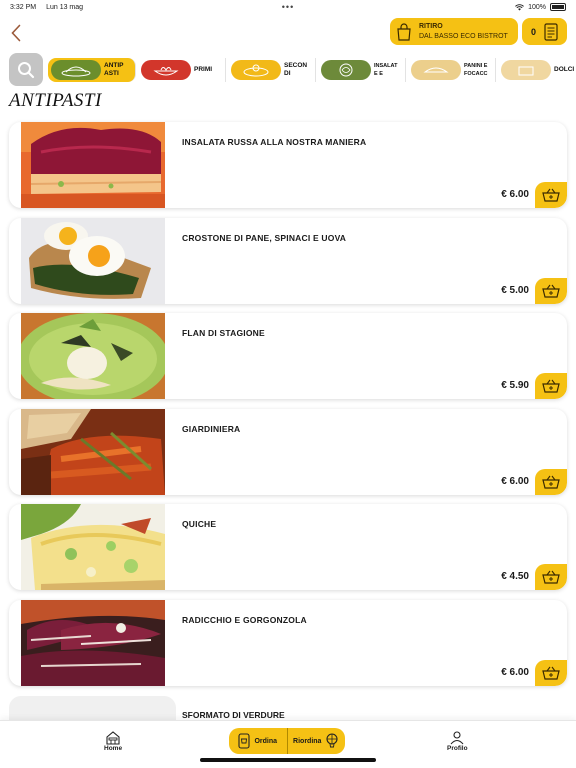  Describe the element at coordinates (76, 69) in the screenshot. I see `antipasti-illustration` at that location.